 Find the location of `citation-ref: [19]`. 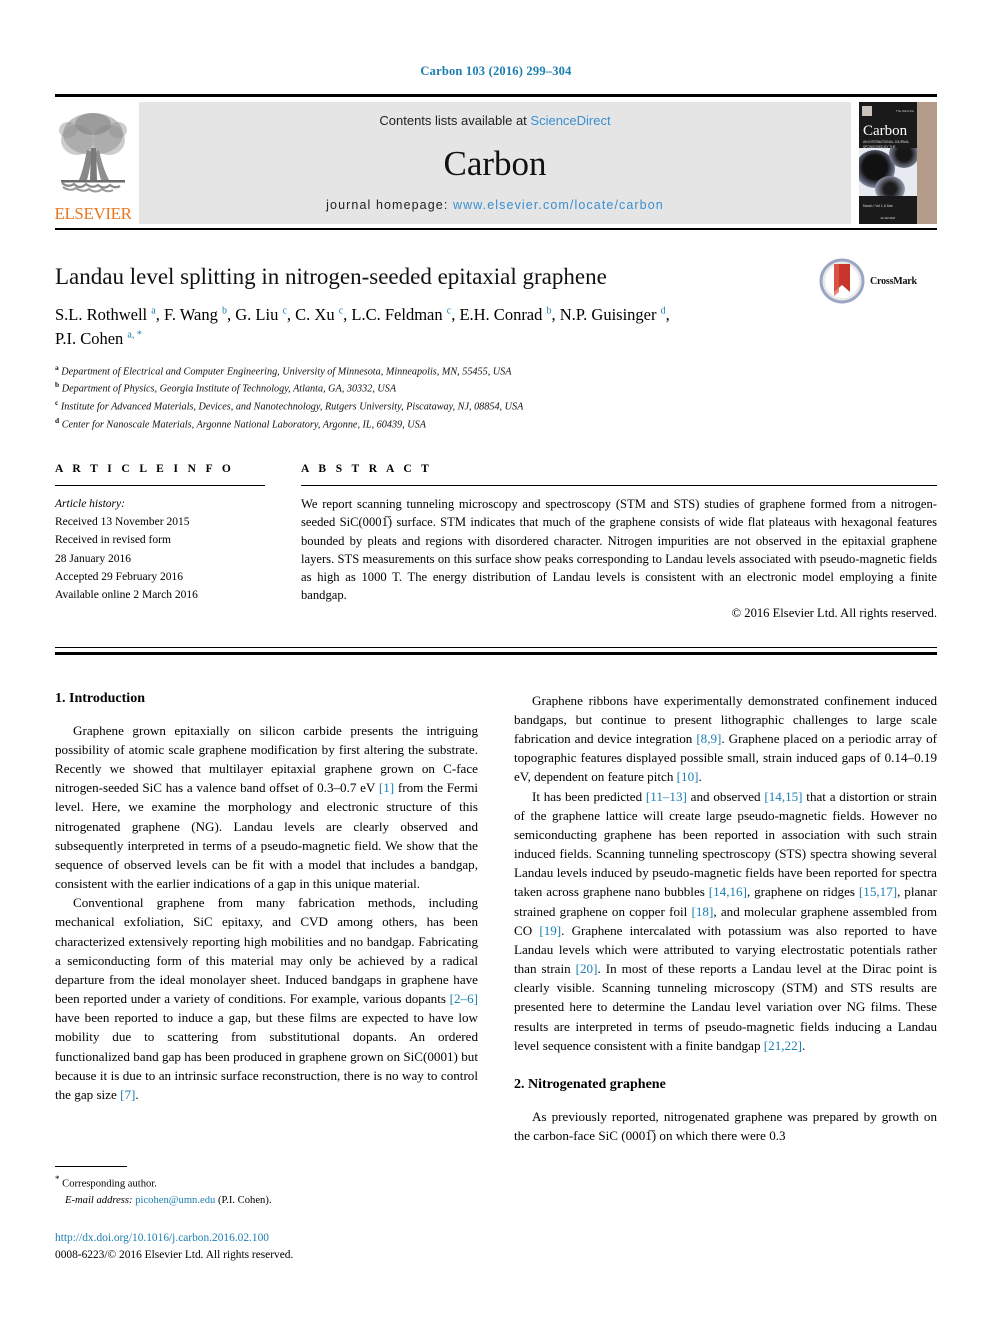

citation-ref: [19] is located at coordinates (550, 930).